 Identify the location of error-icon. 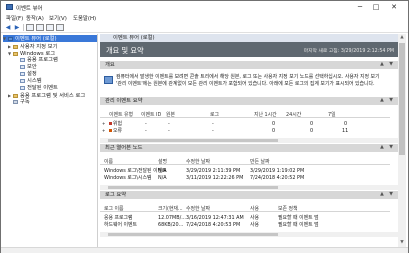
(110, 130).